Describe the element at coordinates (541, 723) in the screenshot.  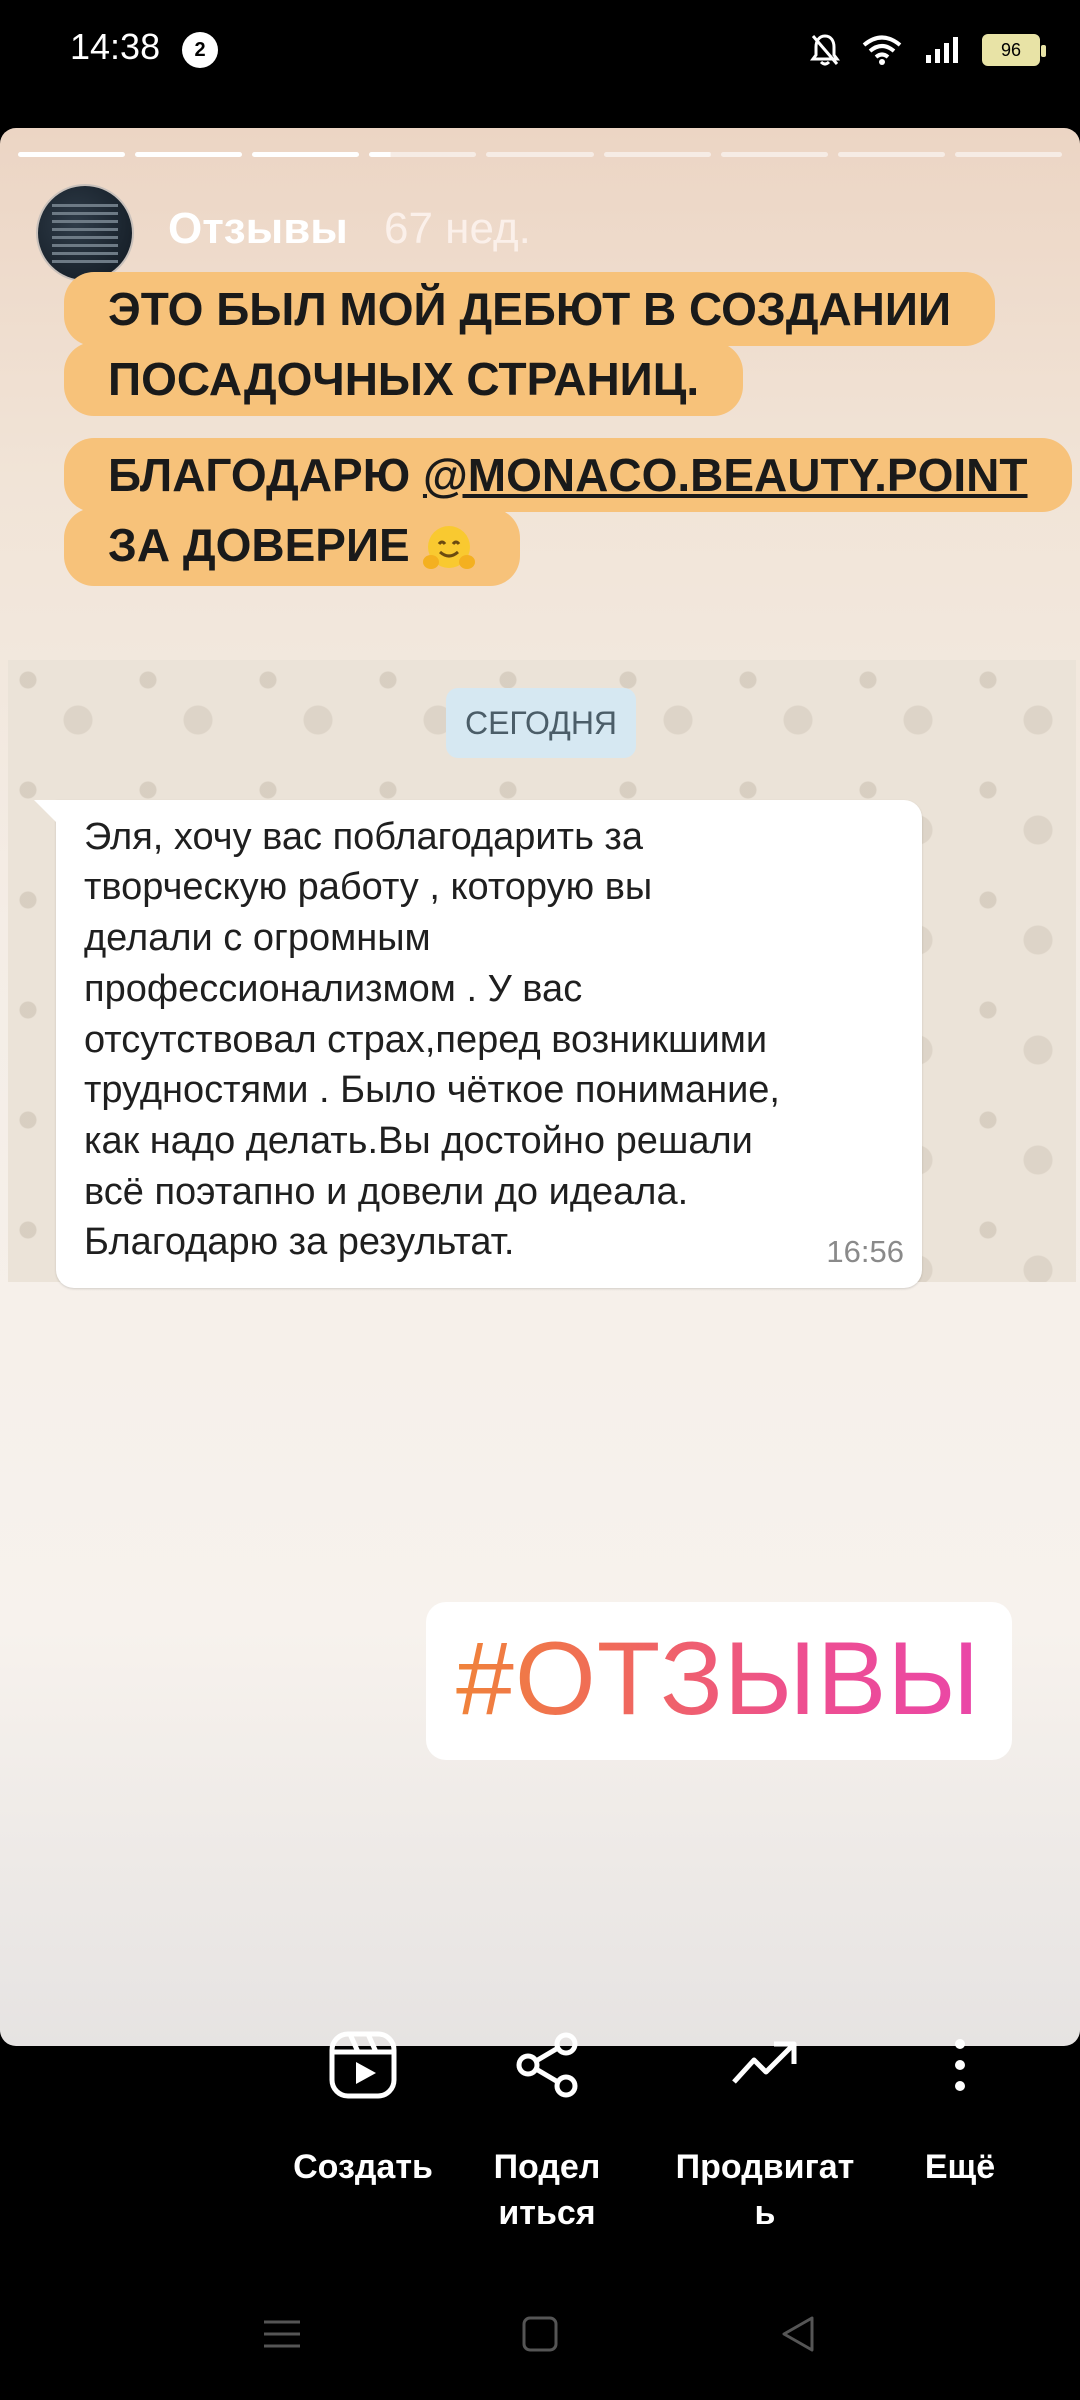
I see `date-chip: СЕГОДНЯ` at that location.